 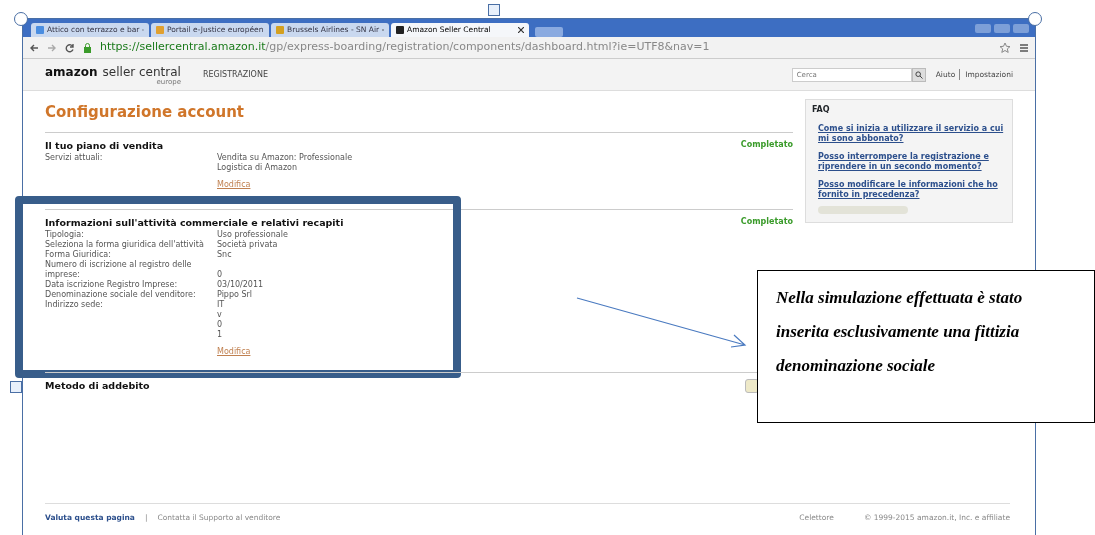 What do you see at coordinates (121, 295) in the screenshot?
I see `field-label: Denominazione sociale del venditore:` at bounding box center [121, 295].